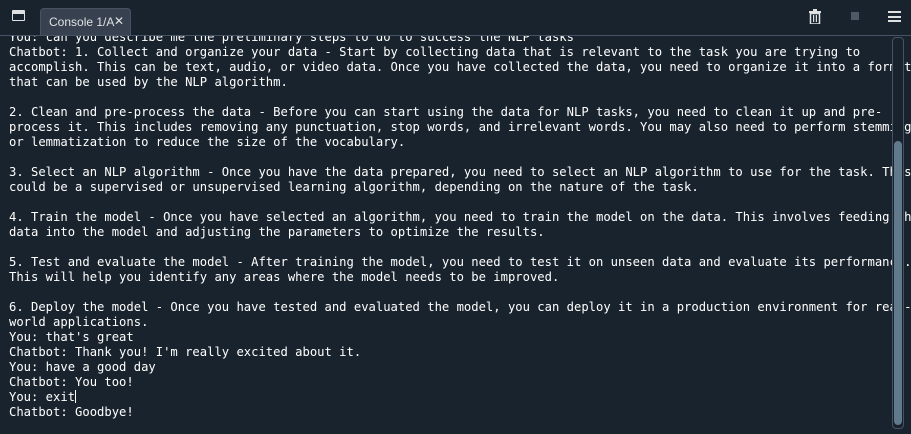 Image resolution: width=911 pixels, height=434 pixels. I want to click on console-line-text: You: exit, so click(42, 397).